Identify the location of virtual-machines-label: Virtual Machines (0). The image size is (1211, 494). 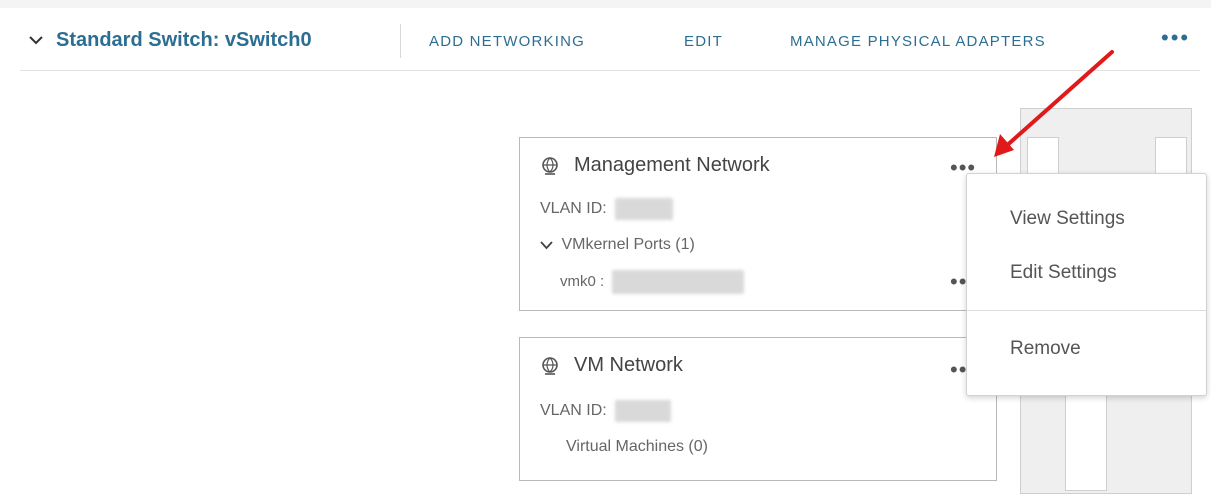
(637, 446).